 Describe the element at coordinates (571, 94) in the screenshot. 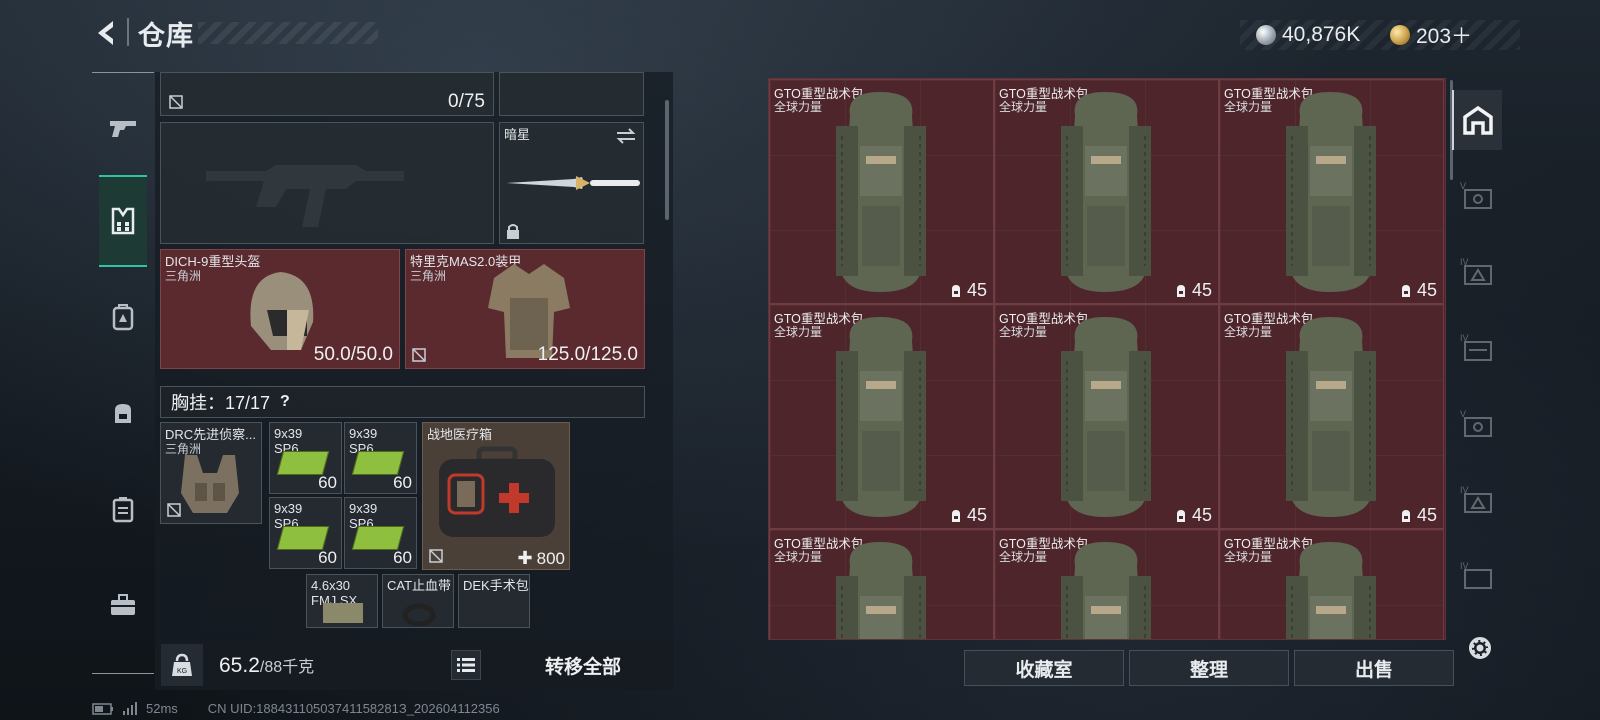

I see `empty-slot` at that location.